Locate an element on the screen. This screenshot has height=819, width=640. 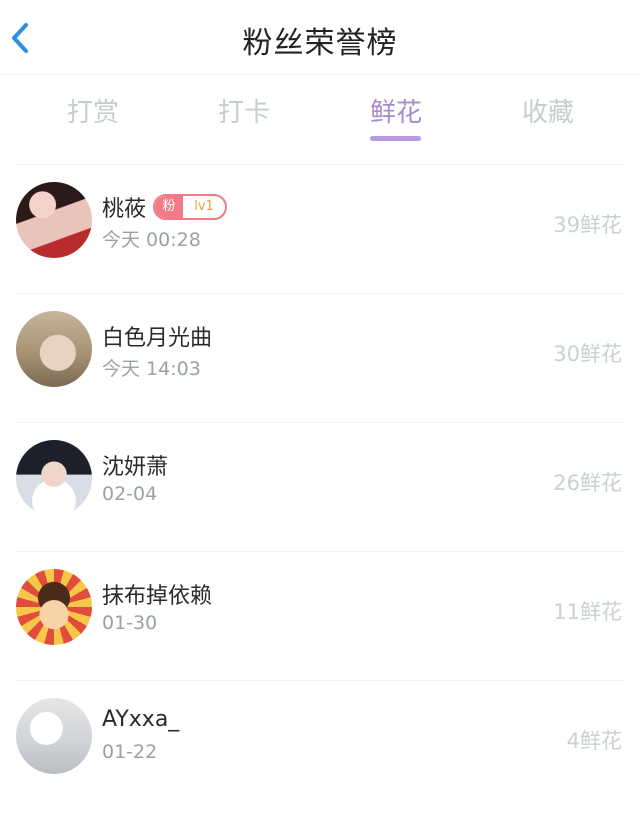
flower-count: 26鲜花 is located at coordinates (587, 483).